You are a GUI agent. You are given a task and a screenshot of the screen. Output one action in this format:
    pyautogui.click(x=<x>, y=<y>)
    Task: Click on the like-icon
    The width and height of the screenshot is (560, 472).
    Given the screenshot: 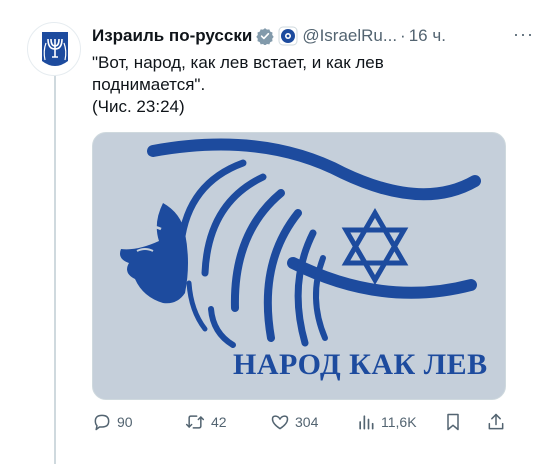 What is the action you would take?
    pyautogui.click(x=280, y=422)
    